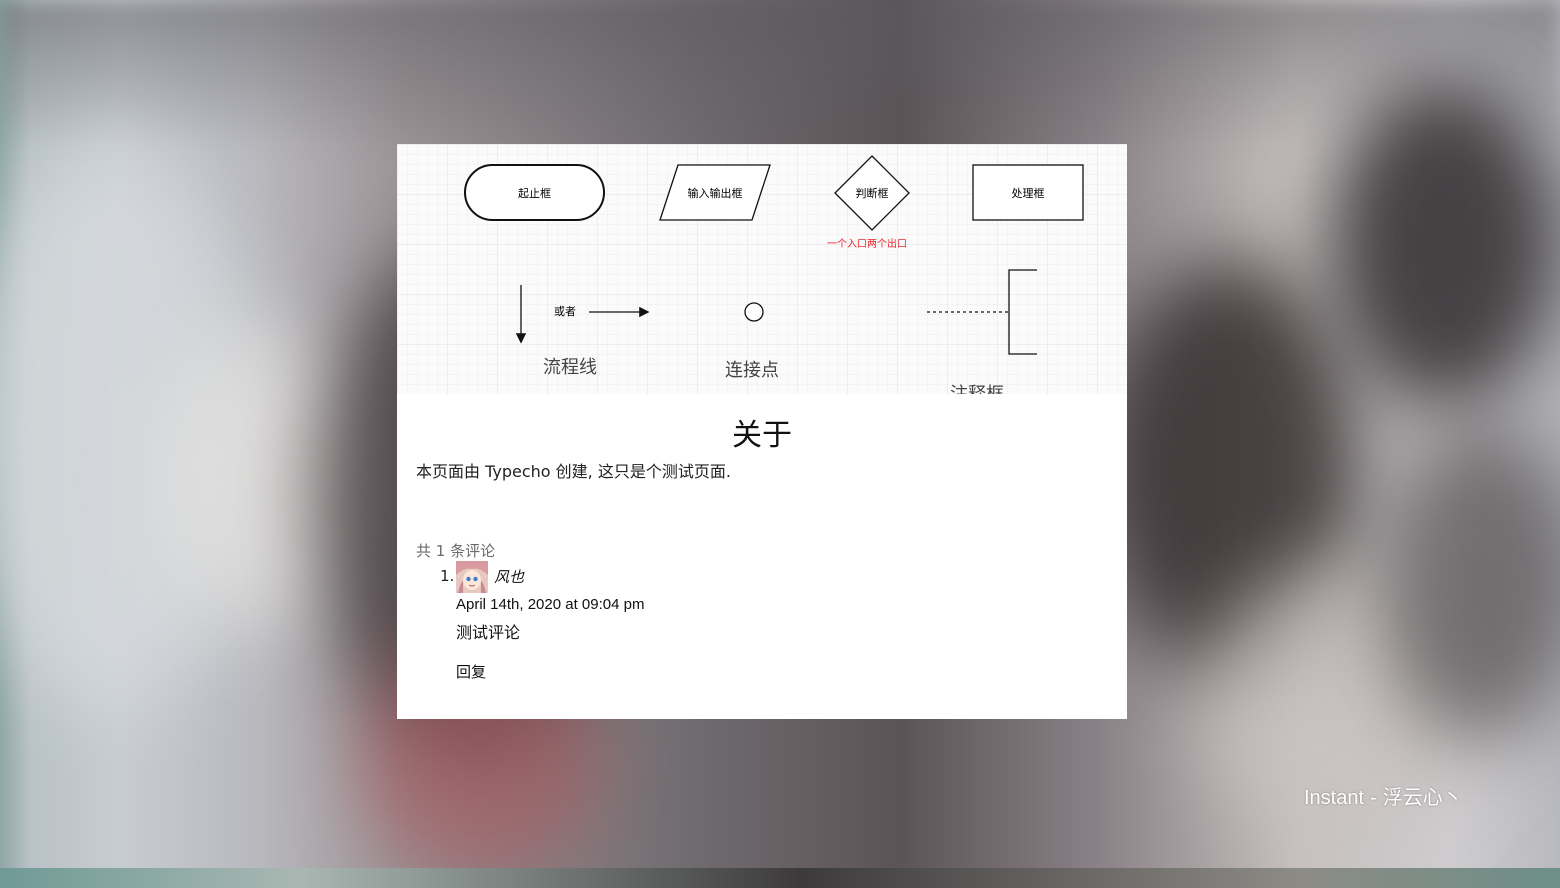 The width and height of the screenshot is (1560, 888). What do you see at coordinates (762, 435) in the screenshot?
I see `page-title: 关于` at bounding box center [762, 435].